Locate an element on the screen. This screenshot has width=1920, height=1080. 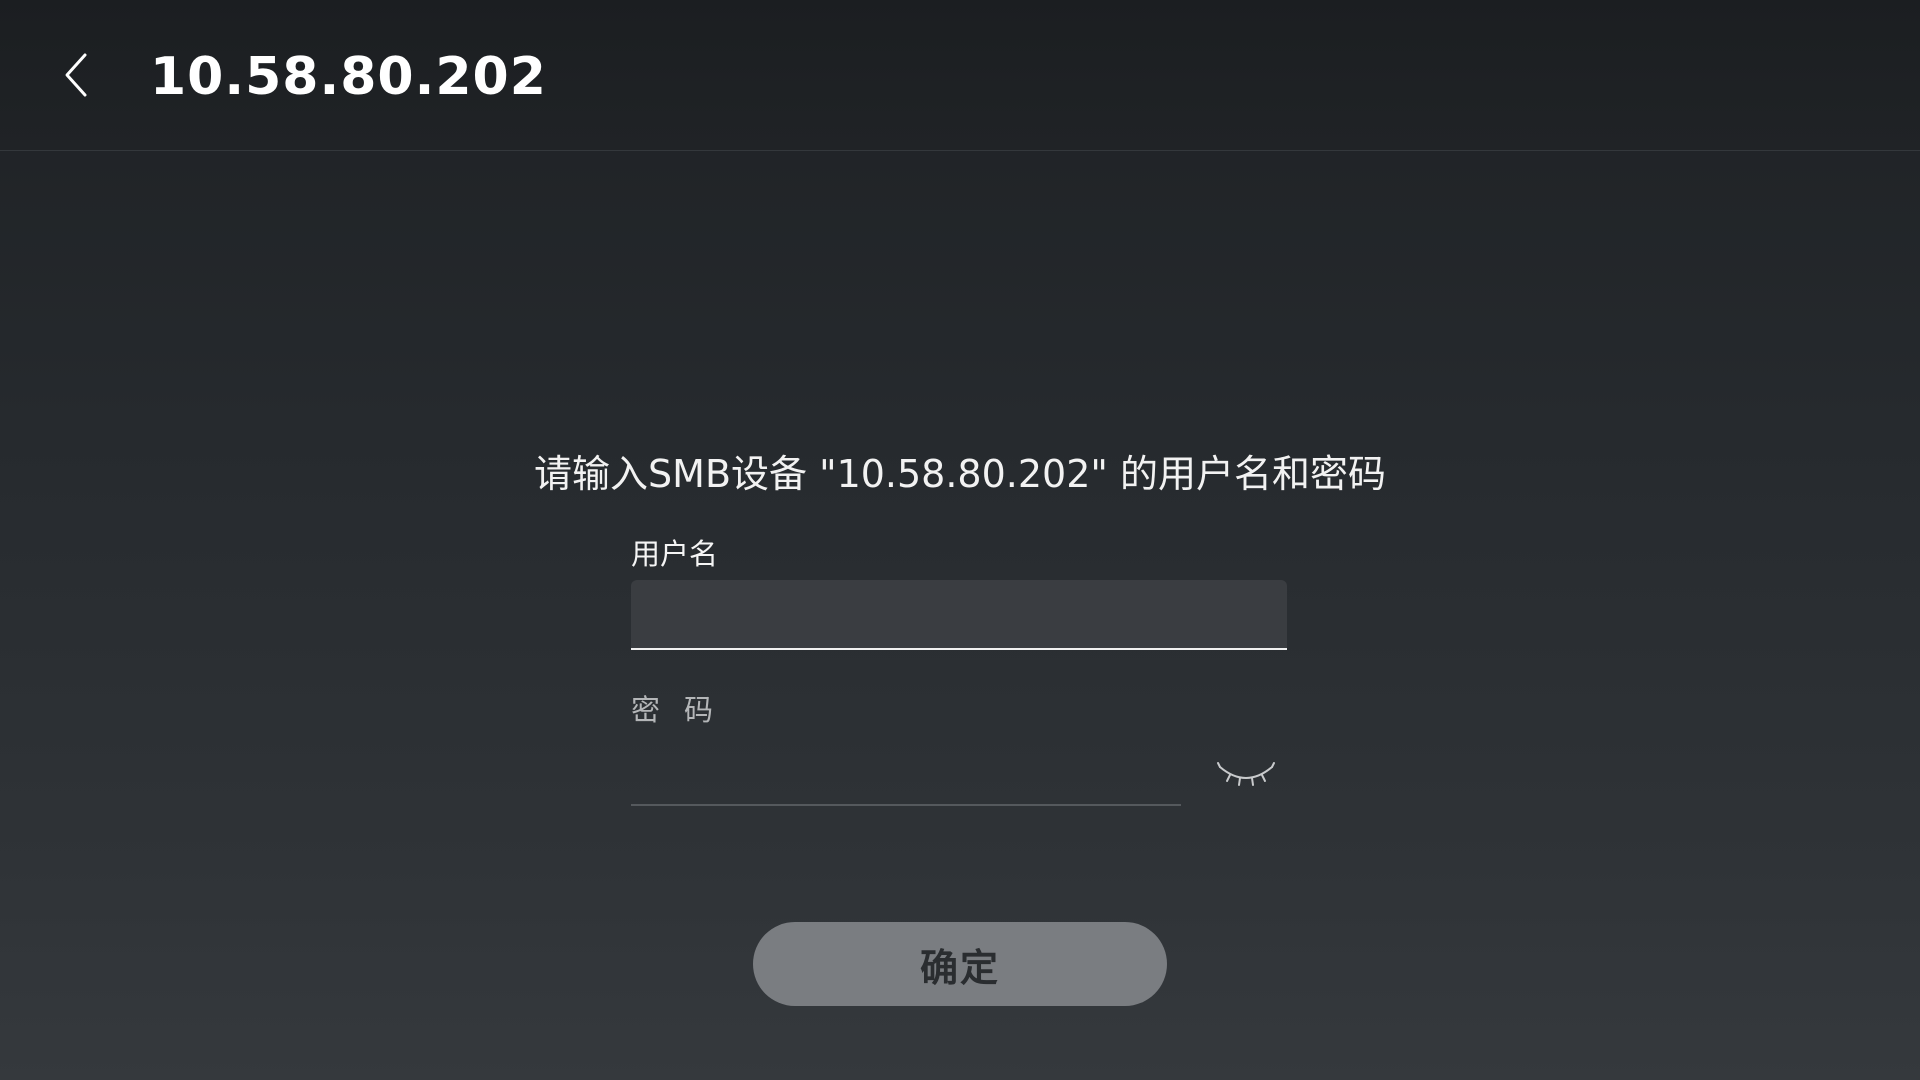
confirm-button: 确定 is located at coordinates (960, 964).